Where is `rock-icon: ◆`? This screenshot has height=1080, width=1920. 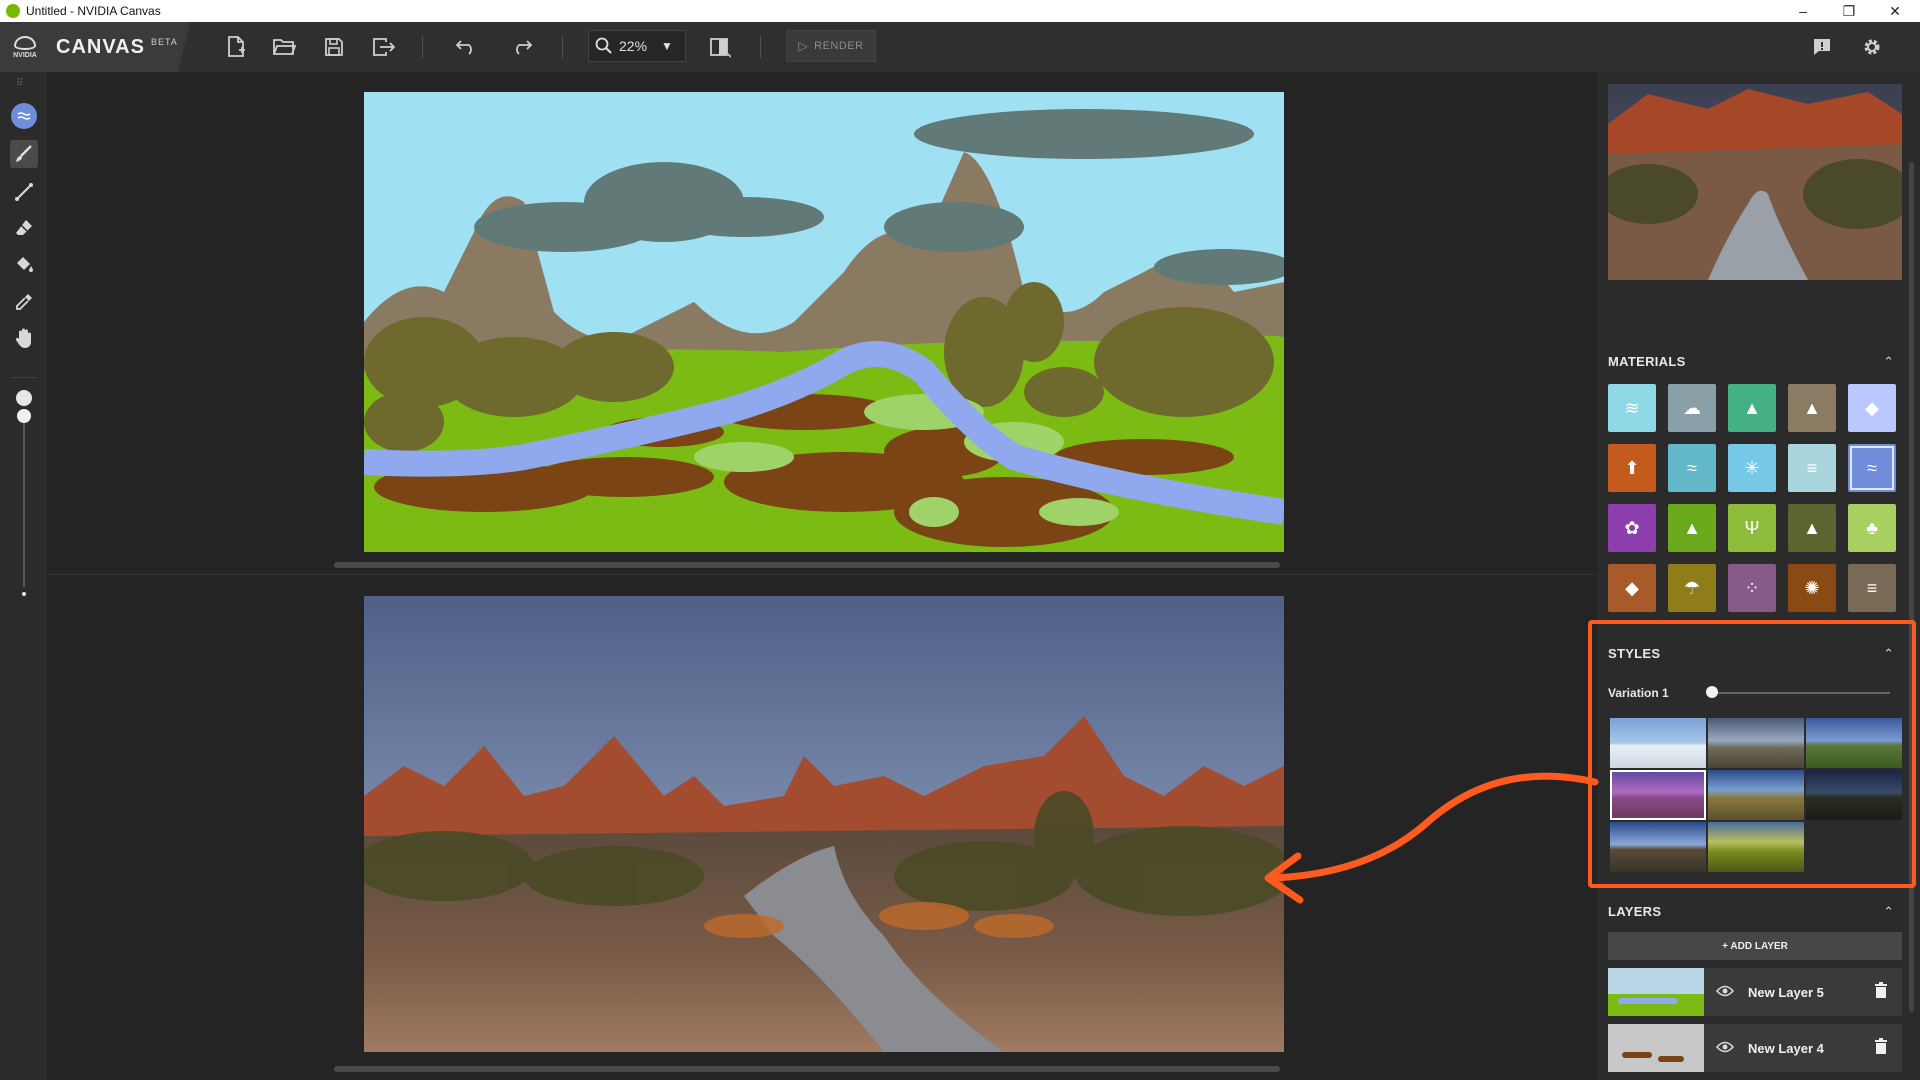 rock-icon: ◆ is located at coordinates (1632, 587).